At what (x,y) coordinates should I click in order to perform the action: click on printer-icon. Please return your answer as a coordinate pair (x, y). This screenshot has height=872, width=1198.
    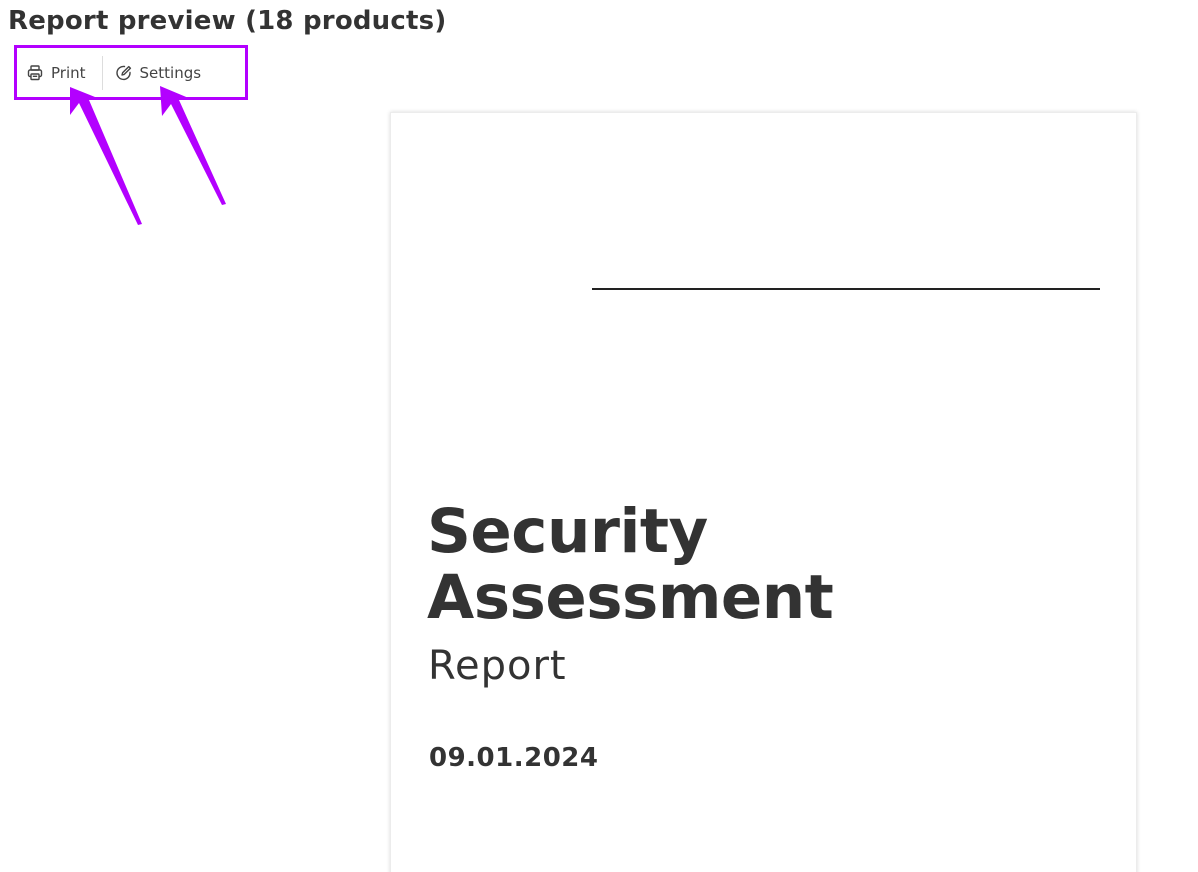
    Looking at the image, I should click on (35, 73).